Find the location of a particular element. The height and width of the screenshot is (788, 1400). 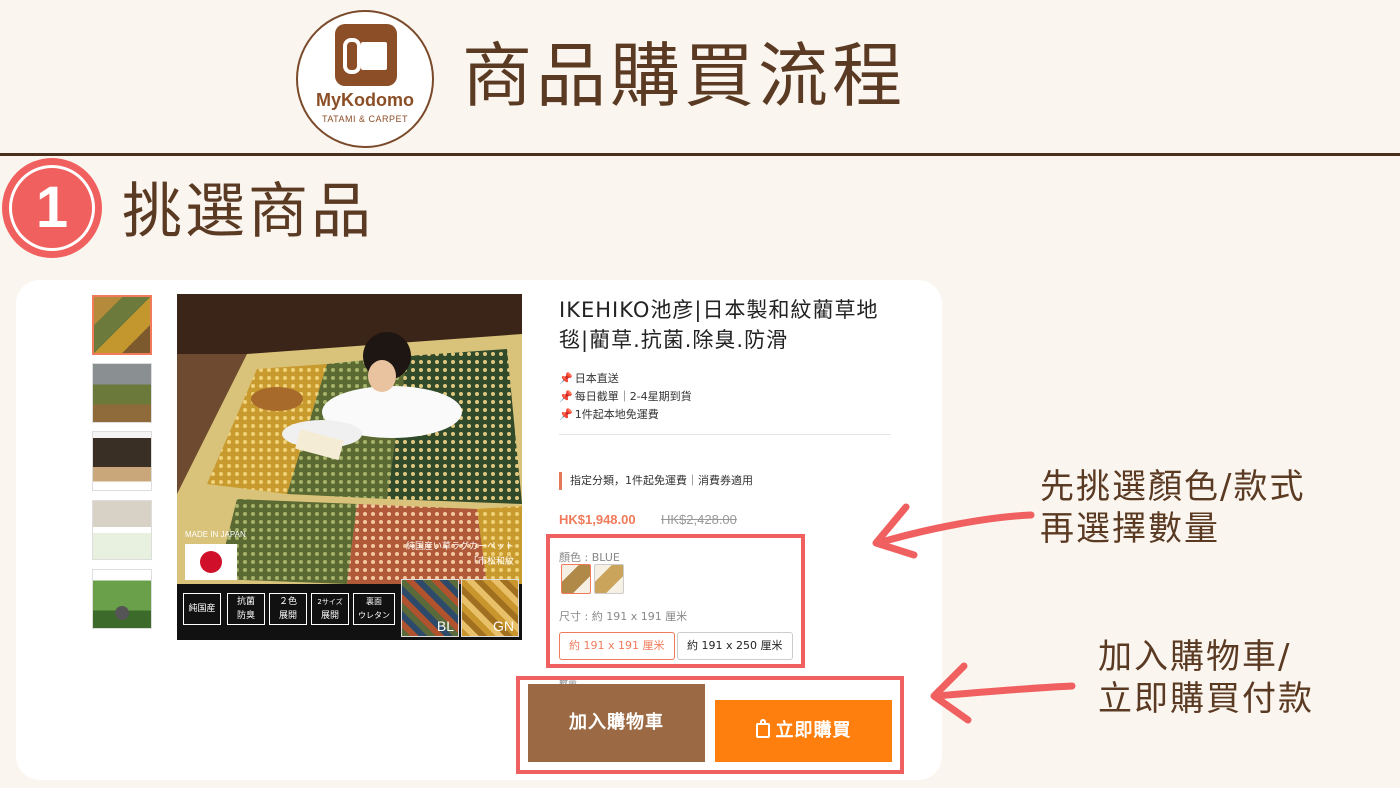

swatch-preview-gn: GN is located at coordinates (490, 608).